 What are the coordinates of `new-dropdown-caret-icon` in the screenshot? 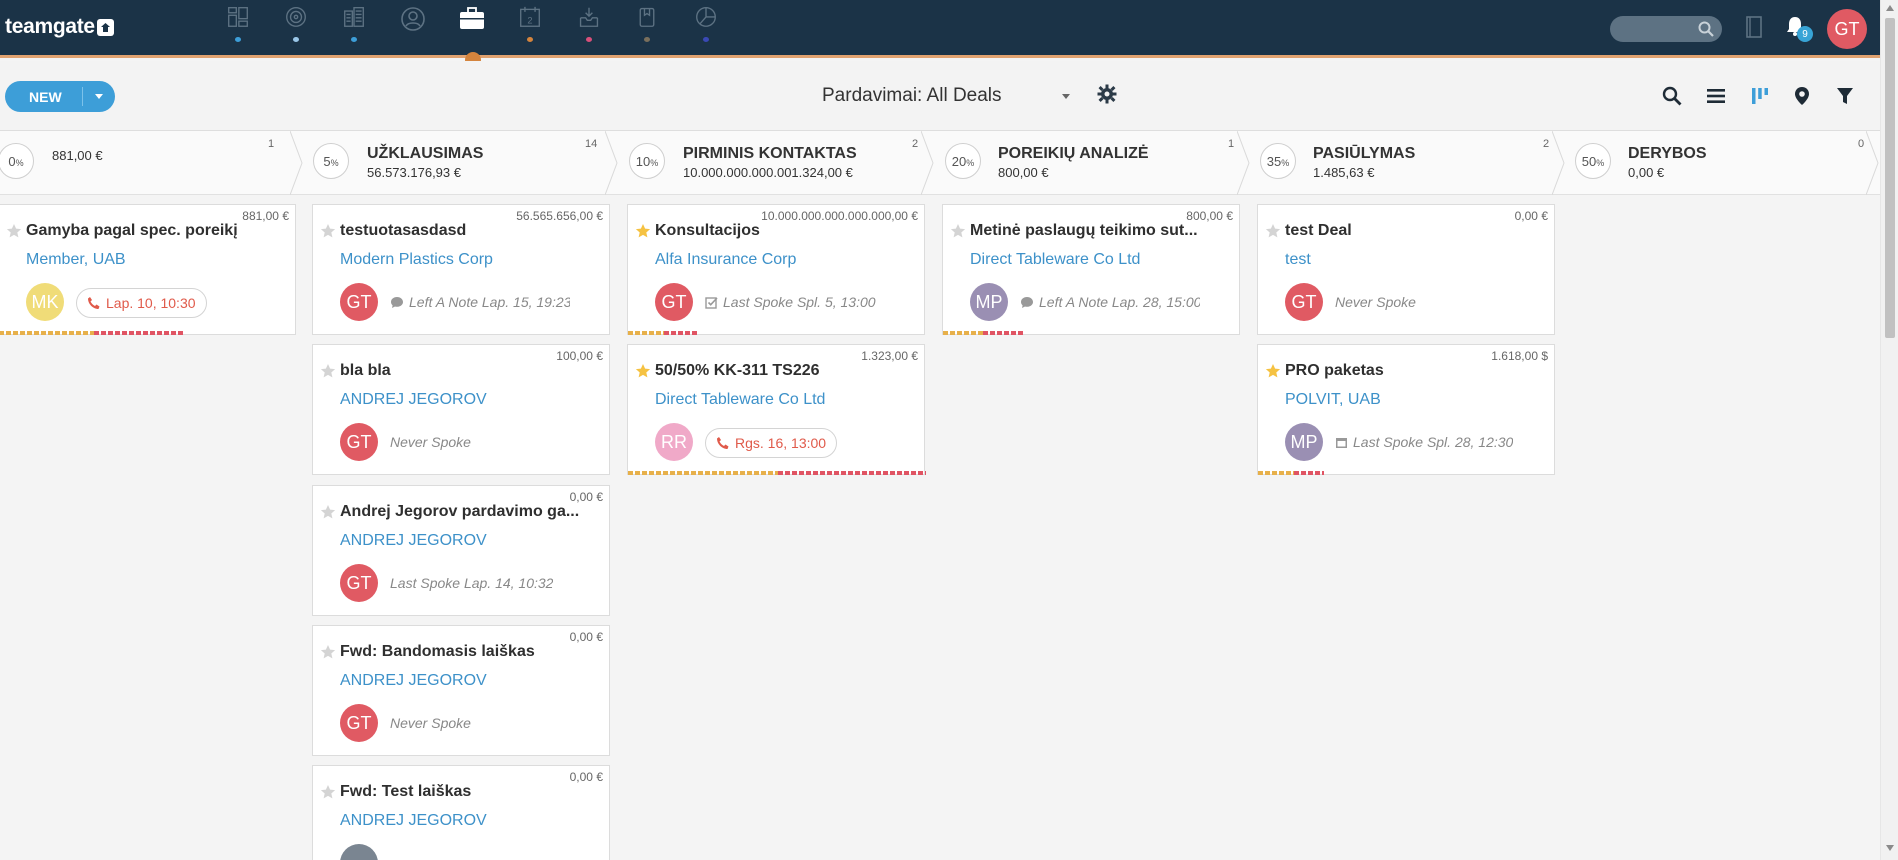 It's located at (99, 96).